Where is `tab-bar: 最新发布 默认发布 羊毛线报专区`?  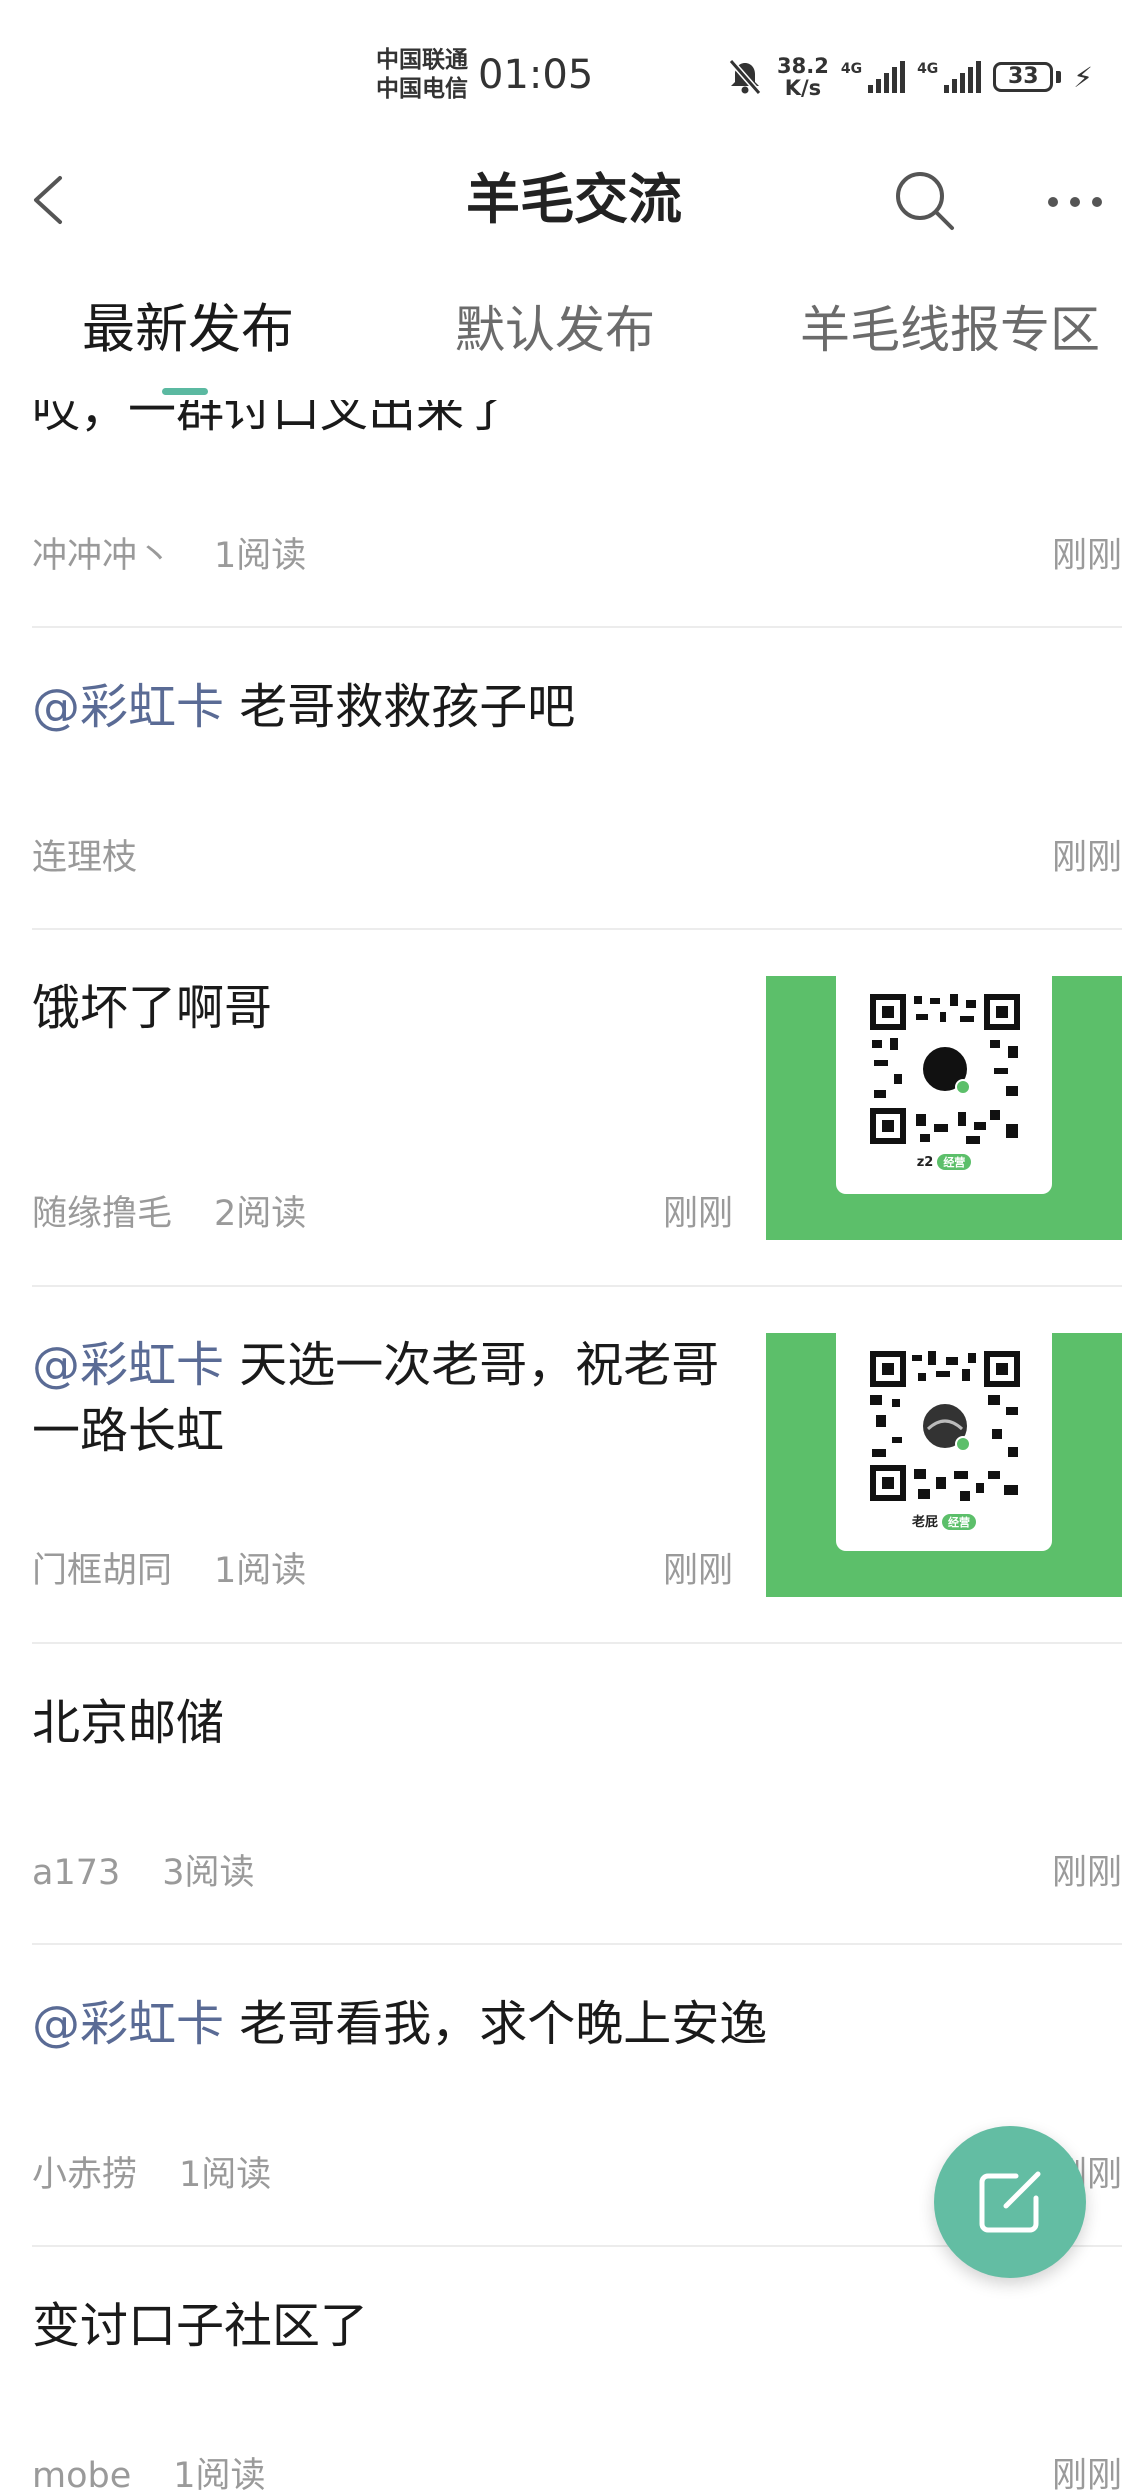
tab-bar: 最新发布 默认发布 羊毛线报专区 is located at coordinates (574, 345).